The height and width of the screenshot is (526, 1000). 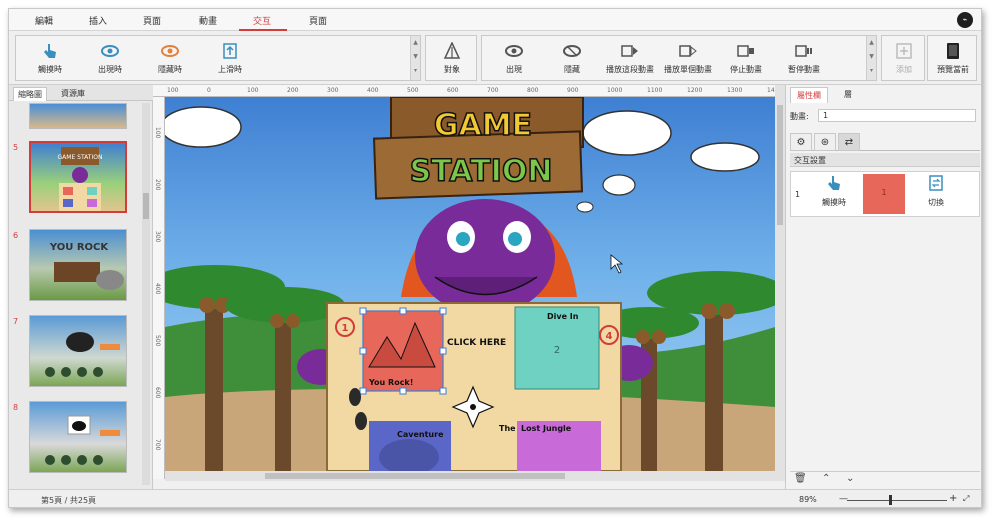 I want to click on thumbnail-number: 6, so click(x=16, y=235).